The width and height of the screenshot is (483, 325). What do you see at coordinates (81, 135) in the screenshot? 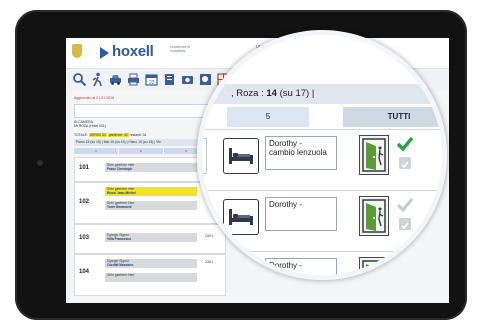
I see `totals-prefix: TOTALE:` at bounding box center [81, 135].